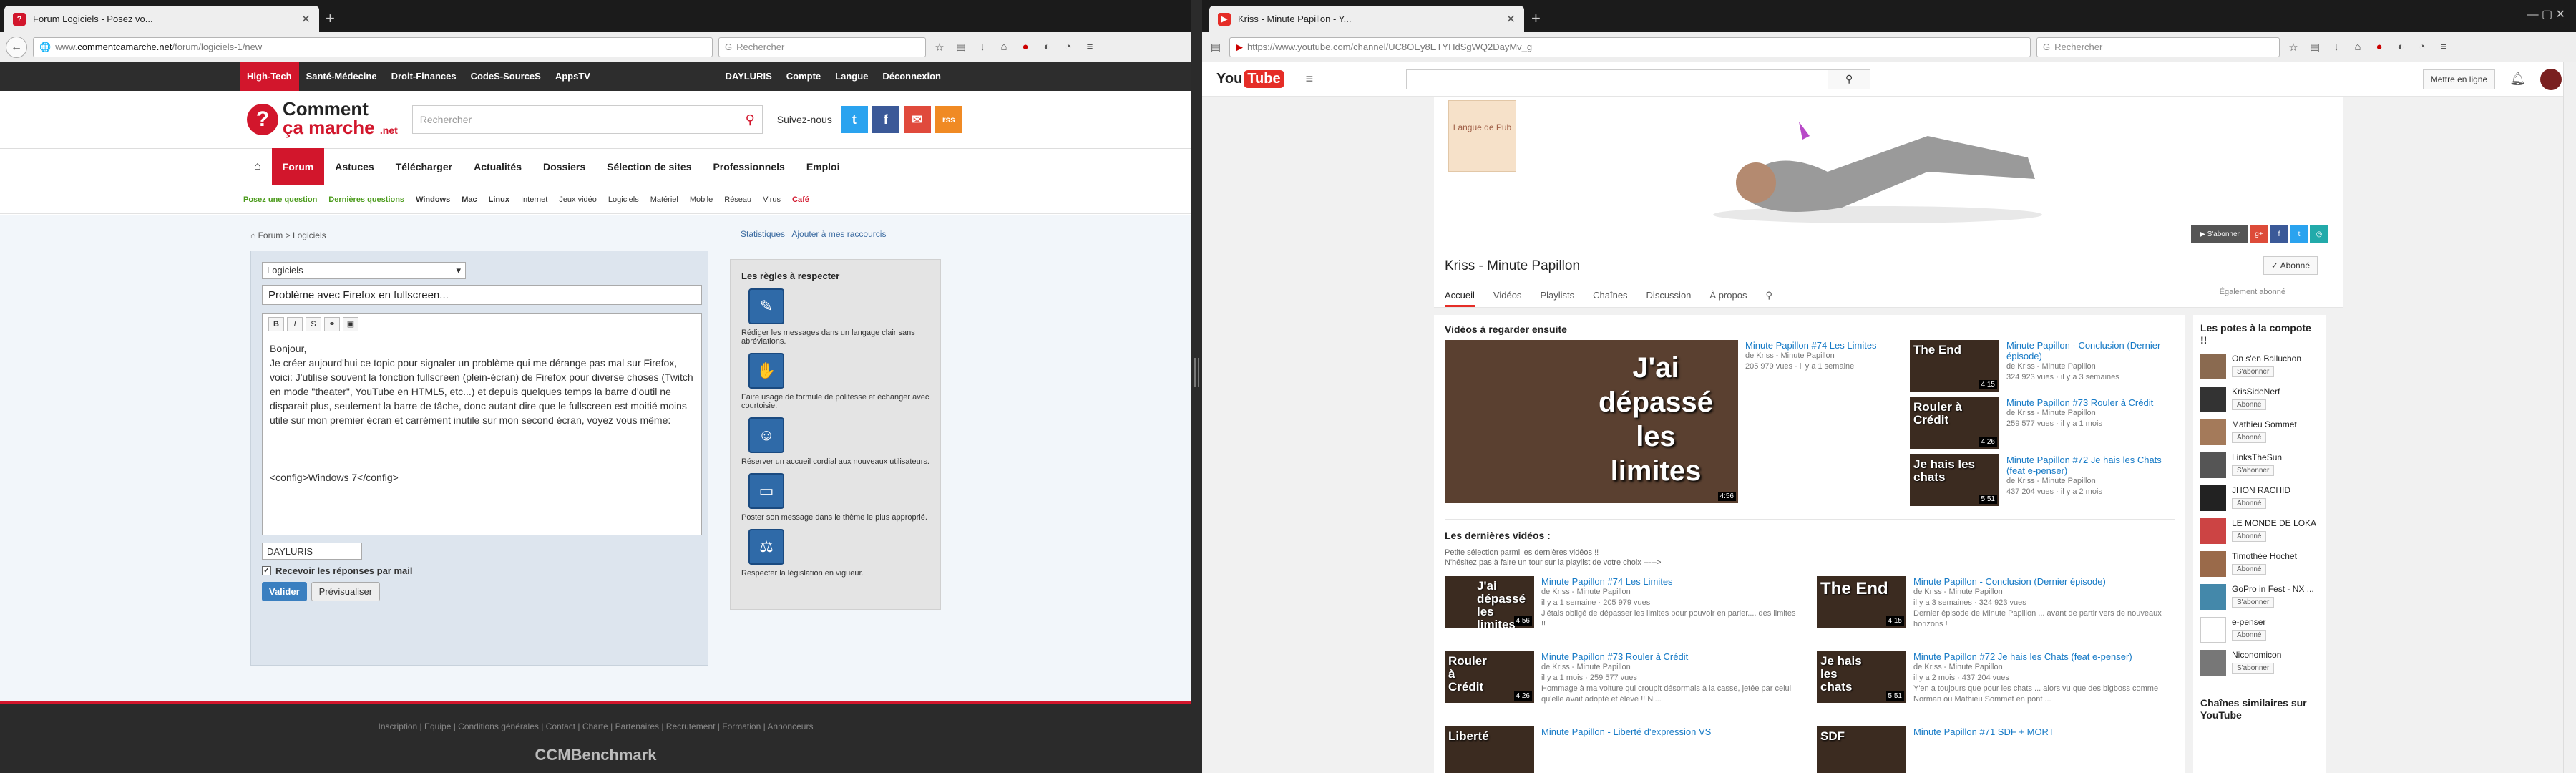  What do you see at coordinates (587, 119) in the screenshot?
I see `site-search-input: Rechercher ⚲` at bounding box center [587, 119].